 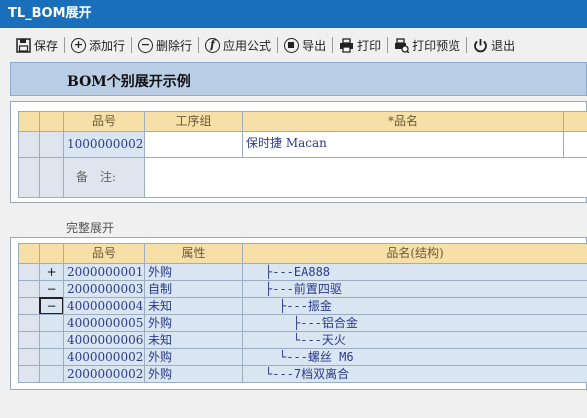 What do you see at coordinates (293, 405) in the screenshot?
I see `status-area` at bounding box center [293, 405].